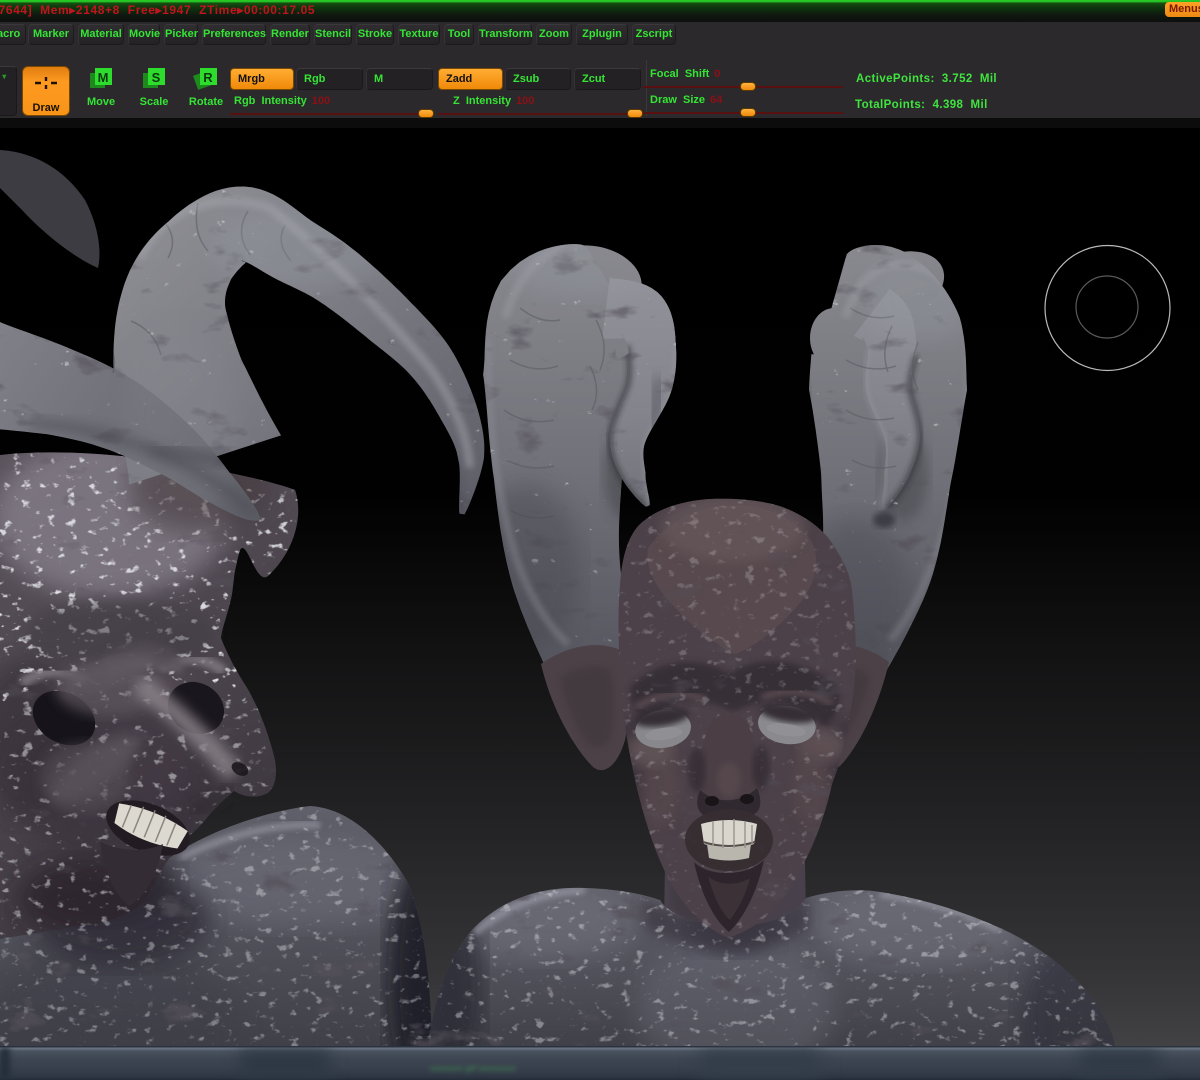 This screenshot has height=1080, width=1200. I want to click on svg-text: R, so click(208, 77).